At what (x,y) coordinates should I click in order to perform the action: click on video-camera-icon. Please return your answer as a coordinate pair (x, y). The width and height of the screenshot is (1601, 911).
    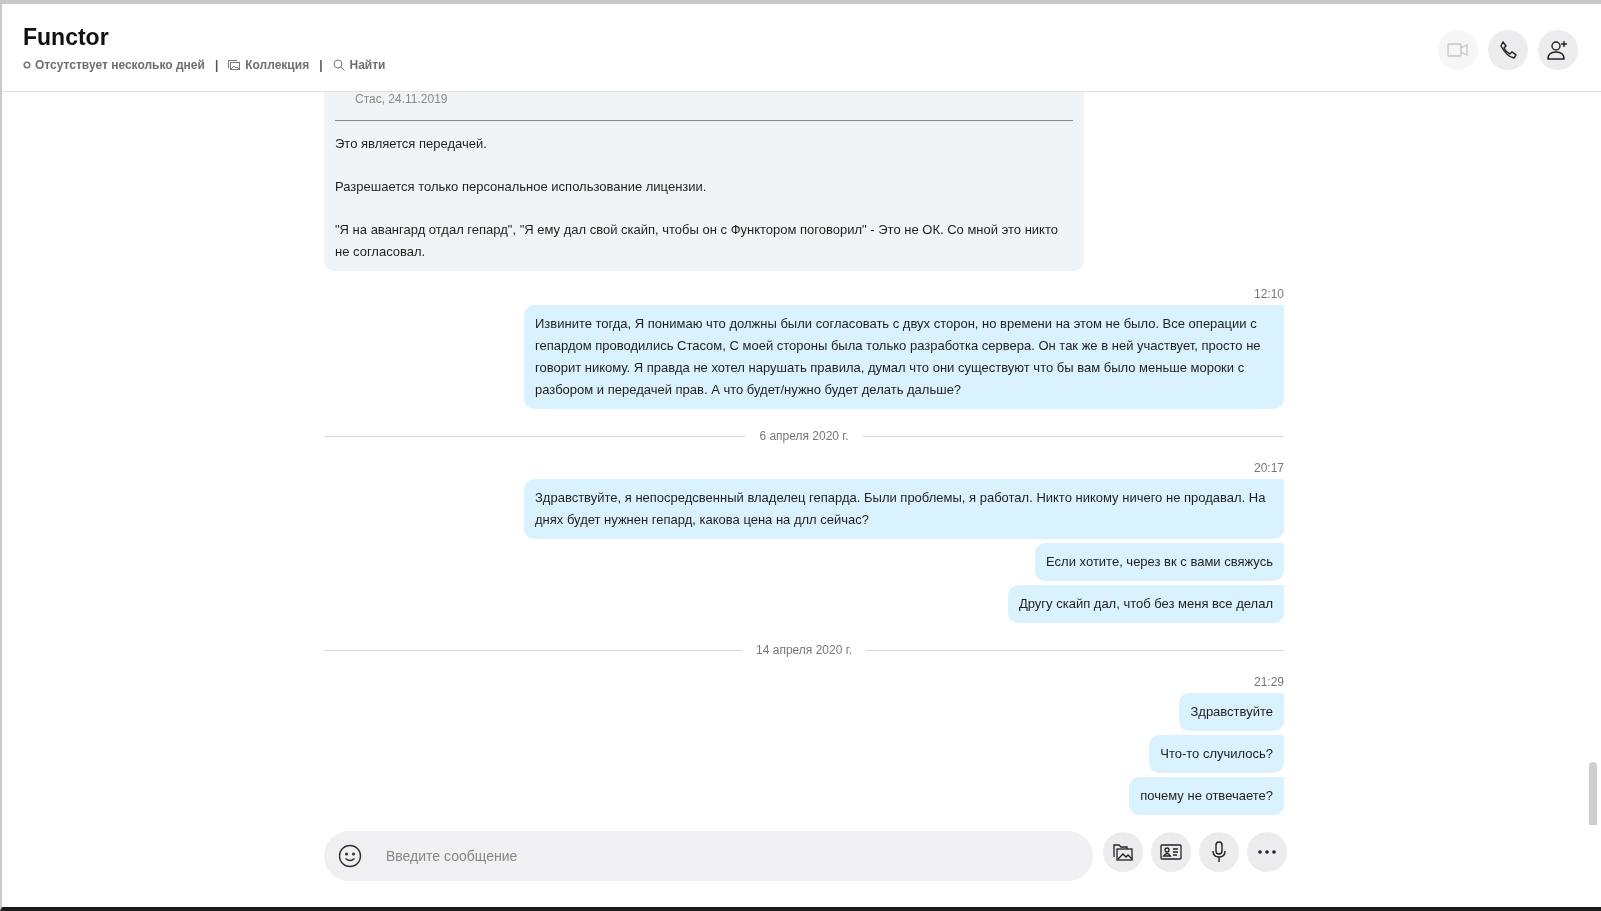
    Looking at the image, I should click on (1458, 50).